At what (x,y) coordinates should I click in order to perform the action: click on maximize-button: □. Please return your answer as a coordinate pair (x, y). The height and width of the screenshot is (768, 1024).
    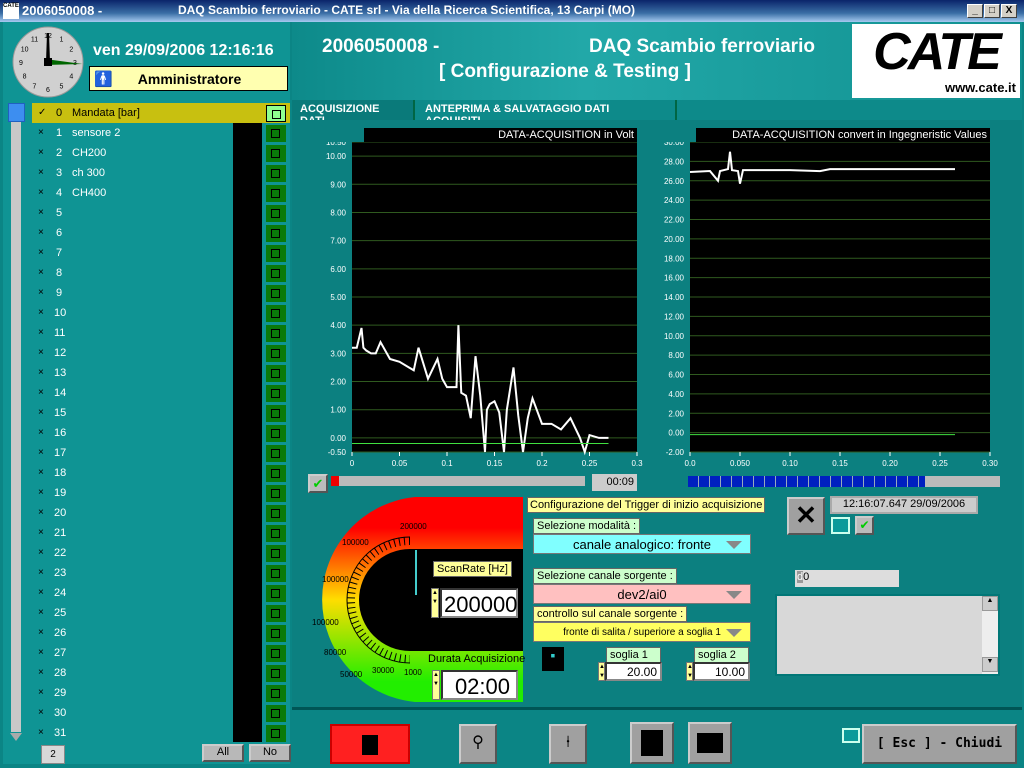
    Looking at the image, I should click on (992, 11).